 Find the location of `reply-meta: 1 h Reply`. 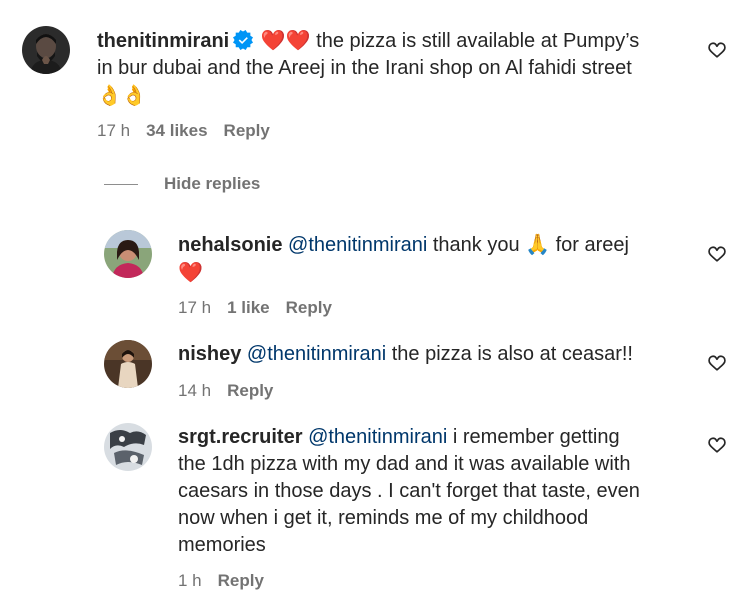

reply-meta: 1 h Reply is located at coordinates (229, 581).